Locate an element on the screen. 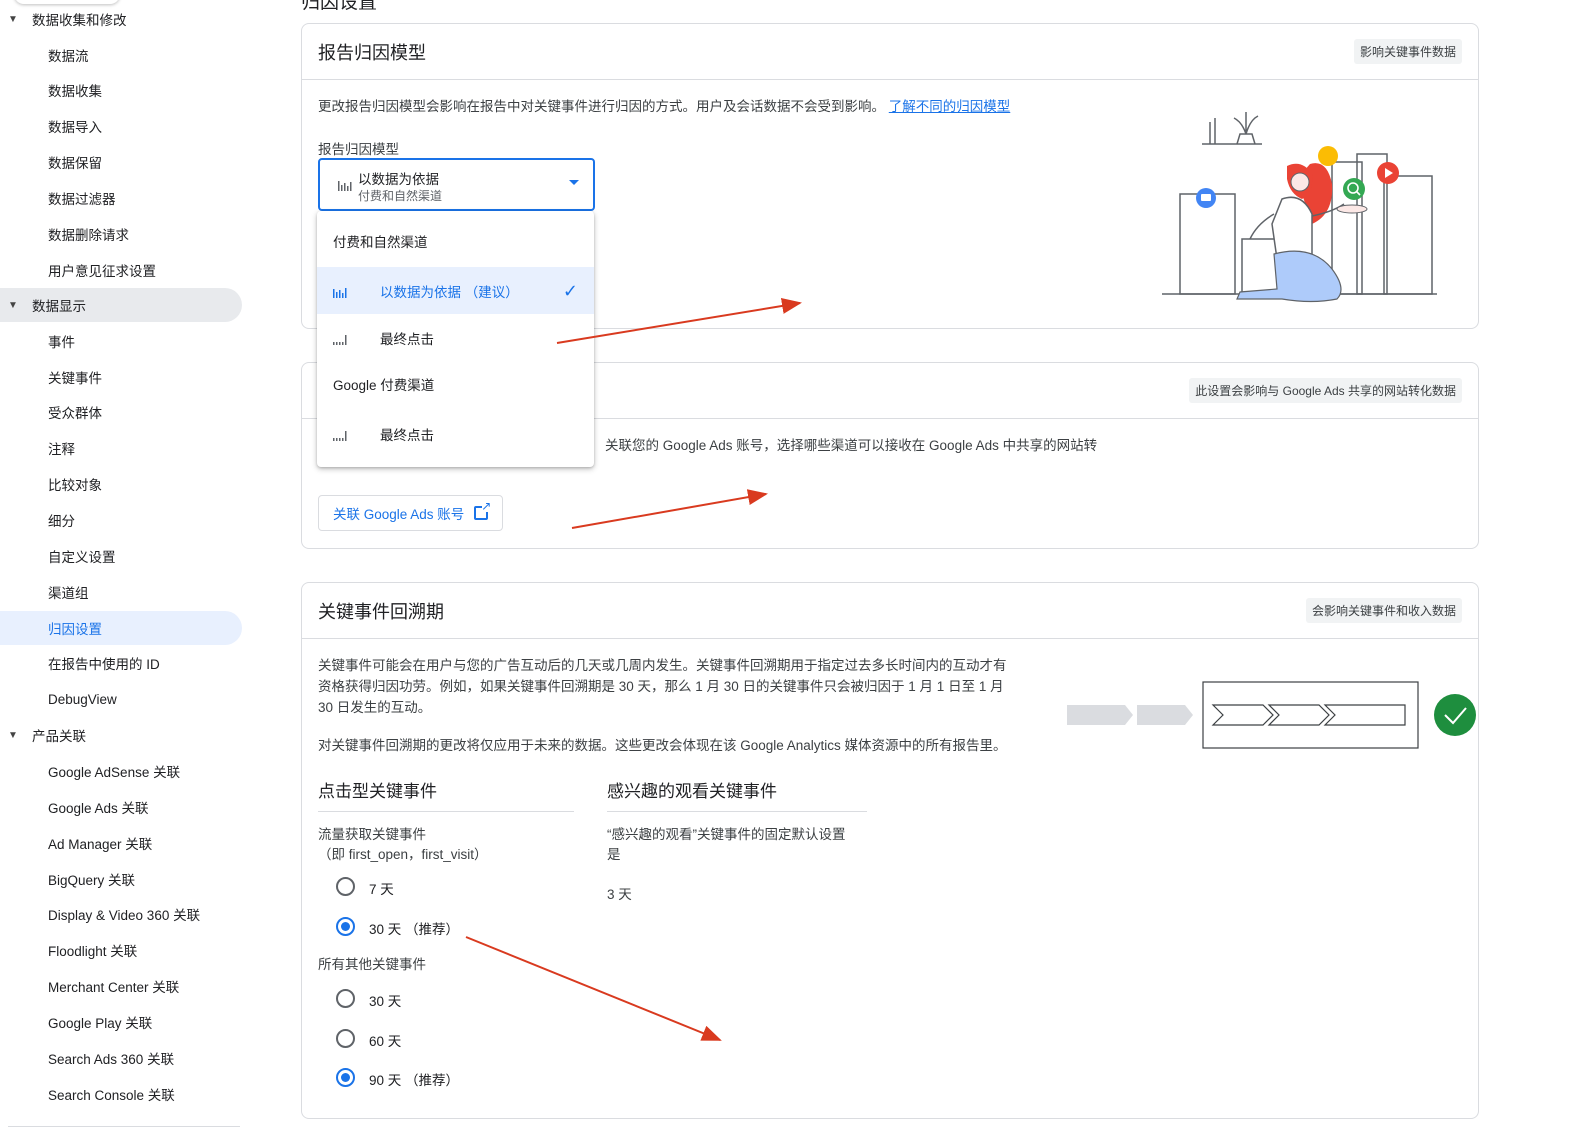  sidebar-item-channel-groups: 渠道组 is located at coordinates (121, 592).